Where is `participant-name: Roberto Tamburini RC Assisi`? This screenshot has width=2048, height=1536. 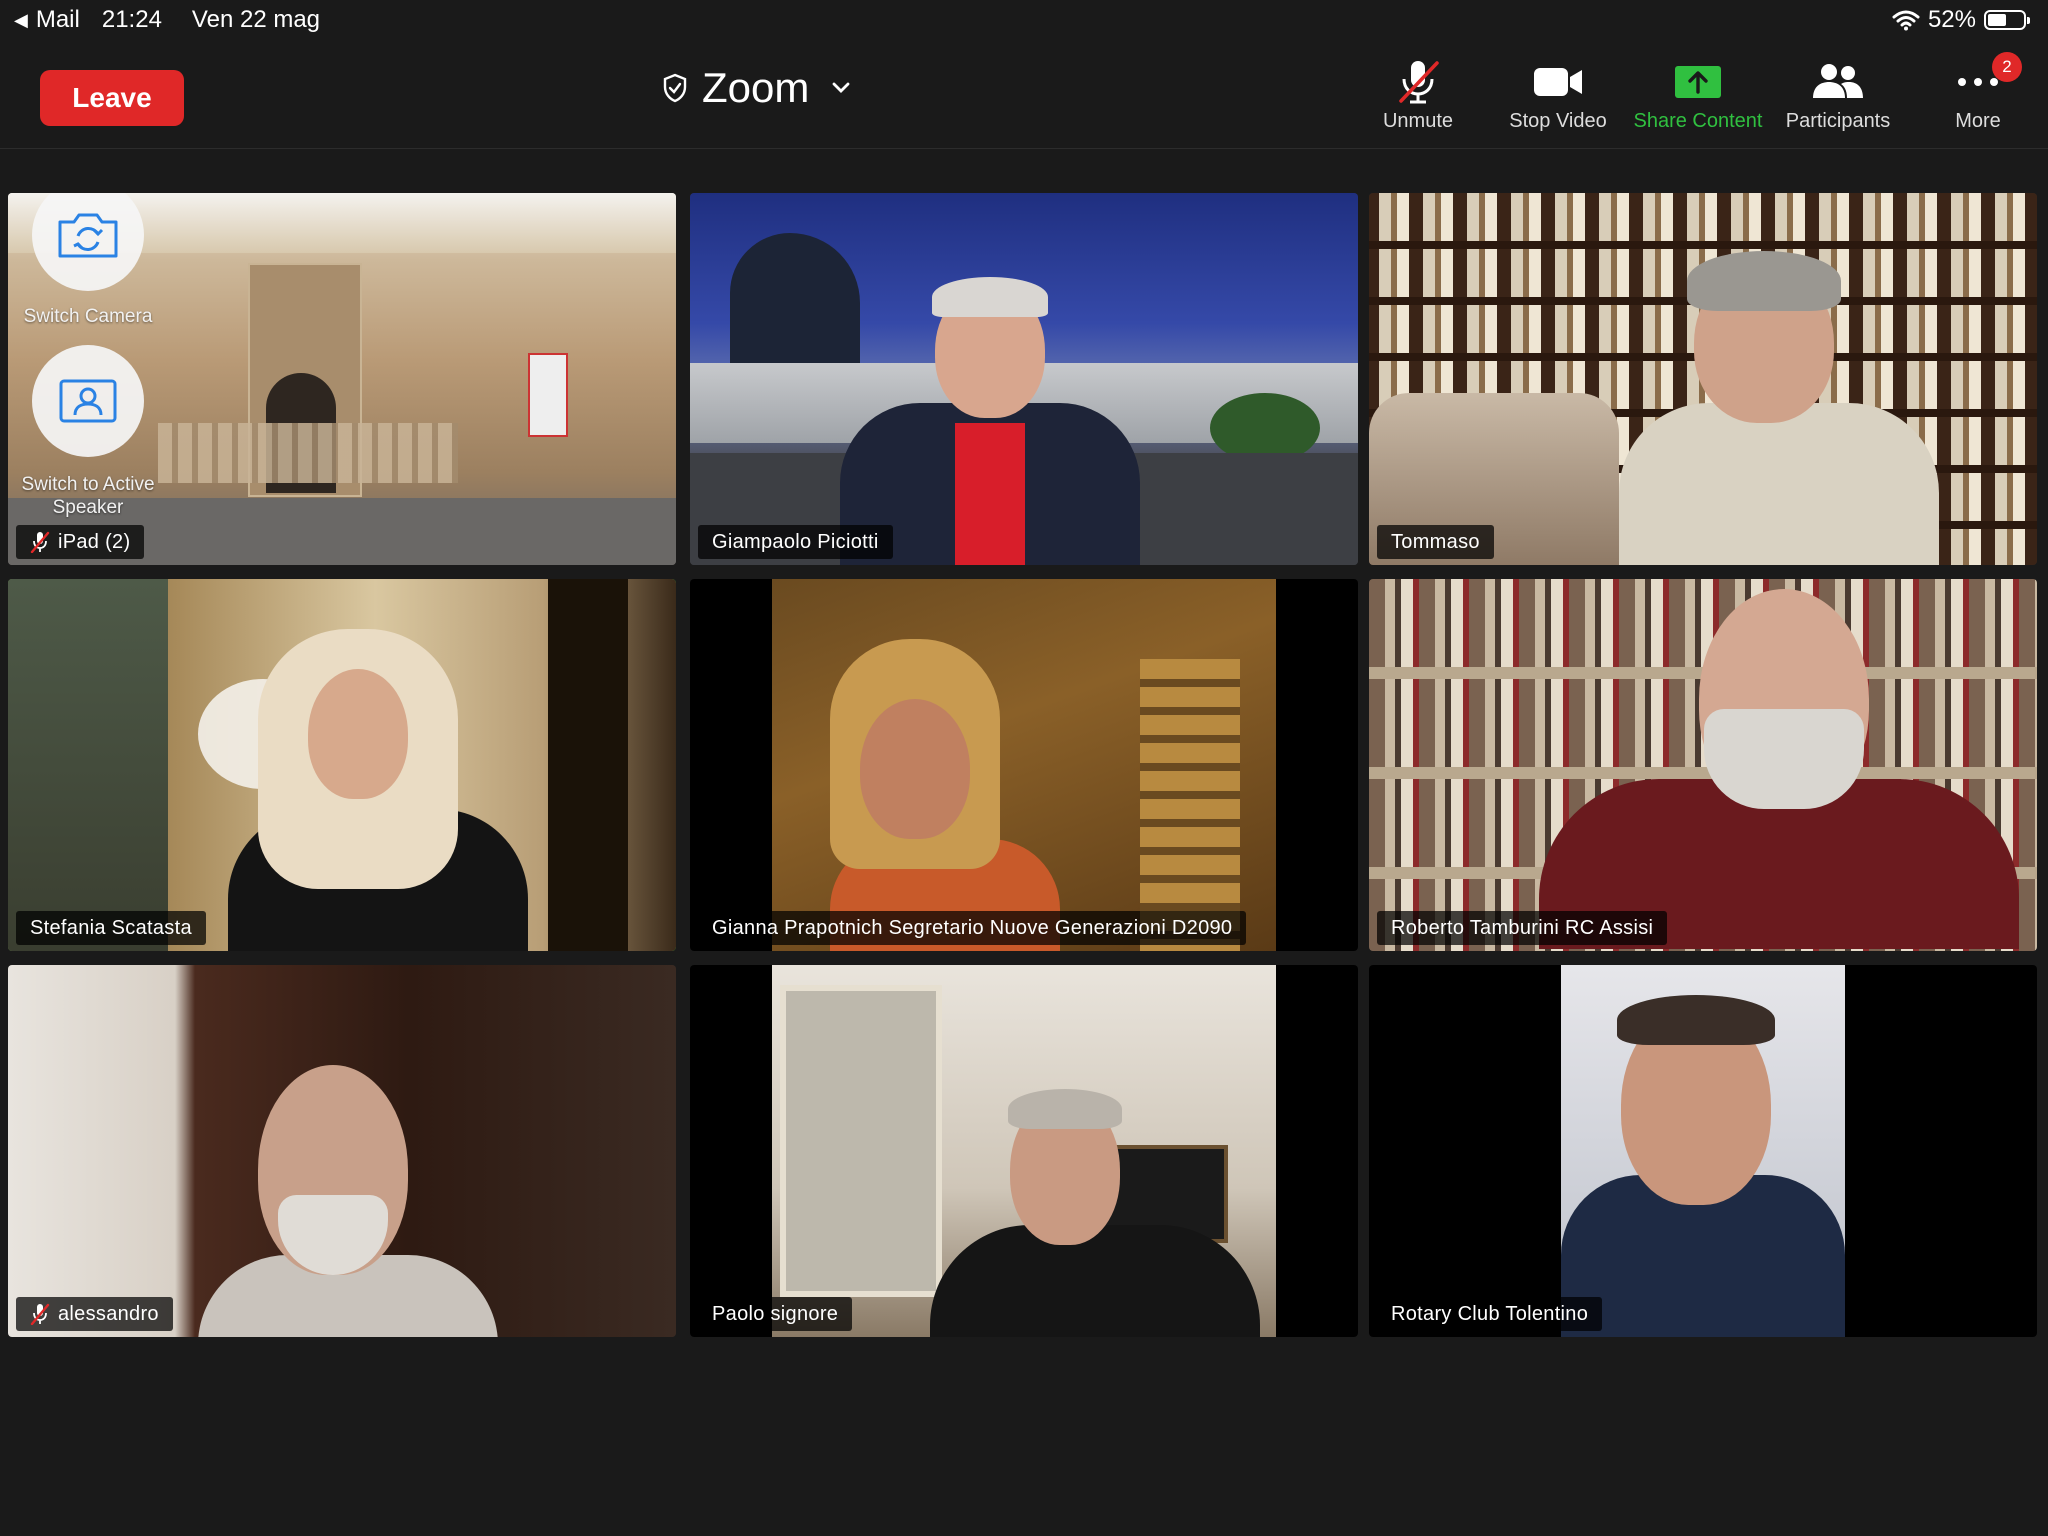
participant-name: Roberto Tamburini RC Assisi is located at coordinates (1522, 927).